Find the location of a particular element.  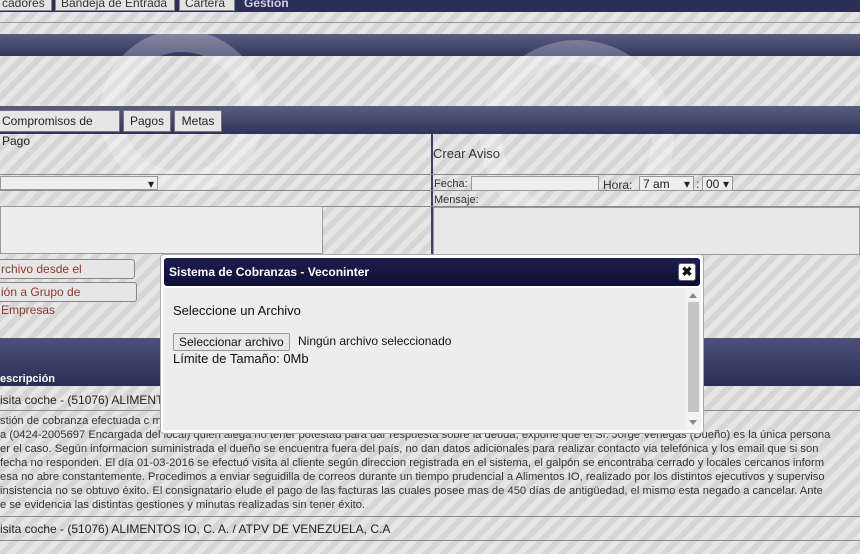

close-button: ✖ is located at coordinates (687, 272).